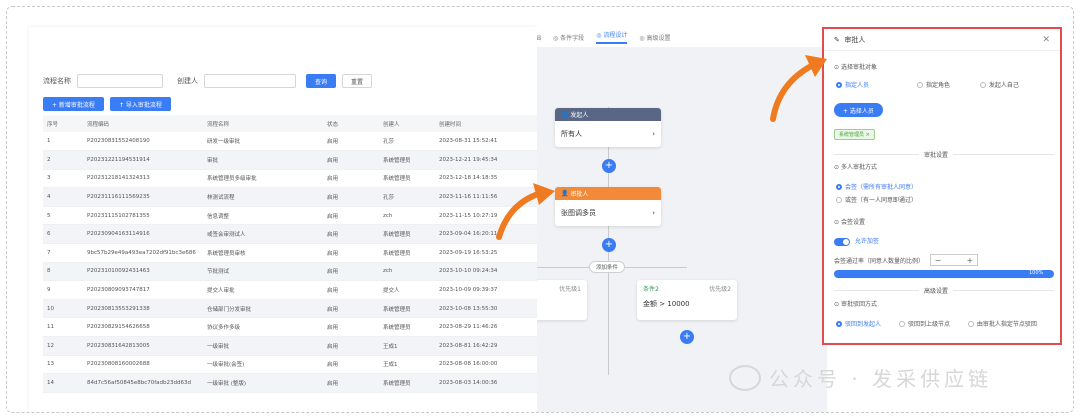 The image size is (1080, 419). Describe the element at coordinates (263, 123) in the screenshot. I see `col-name: 流程名称` at that location.